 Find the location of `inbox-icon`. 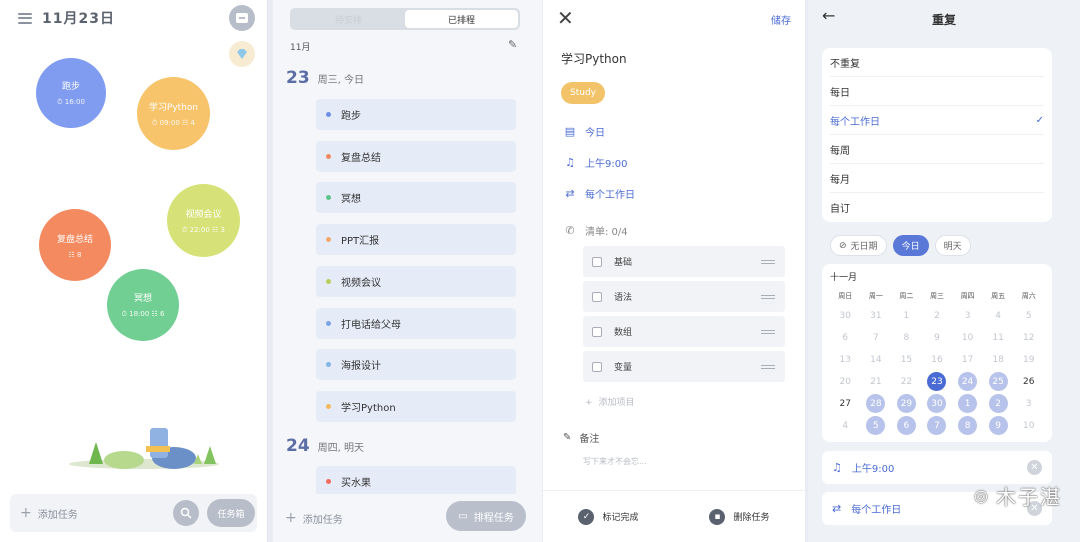

inbox-icon is located at coordinates (242, 18).